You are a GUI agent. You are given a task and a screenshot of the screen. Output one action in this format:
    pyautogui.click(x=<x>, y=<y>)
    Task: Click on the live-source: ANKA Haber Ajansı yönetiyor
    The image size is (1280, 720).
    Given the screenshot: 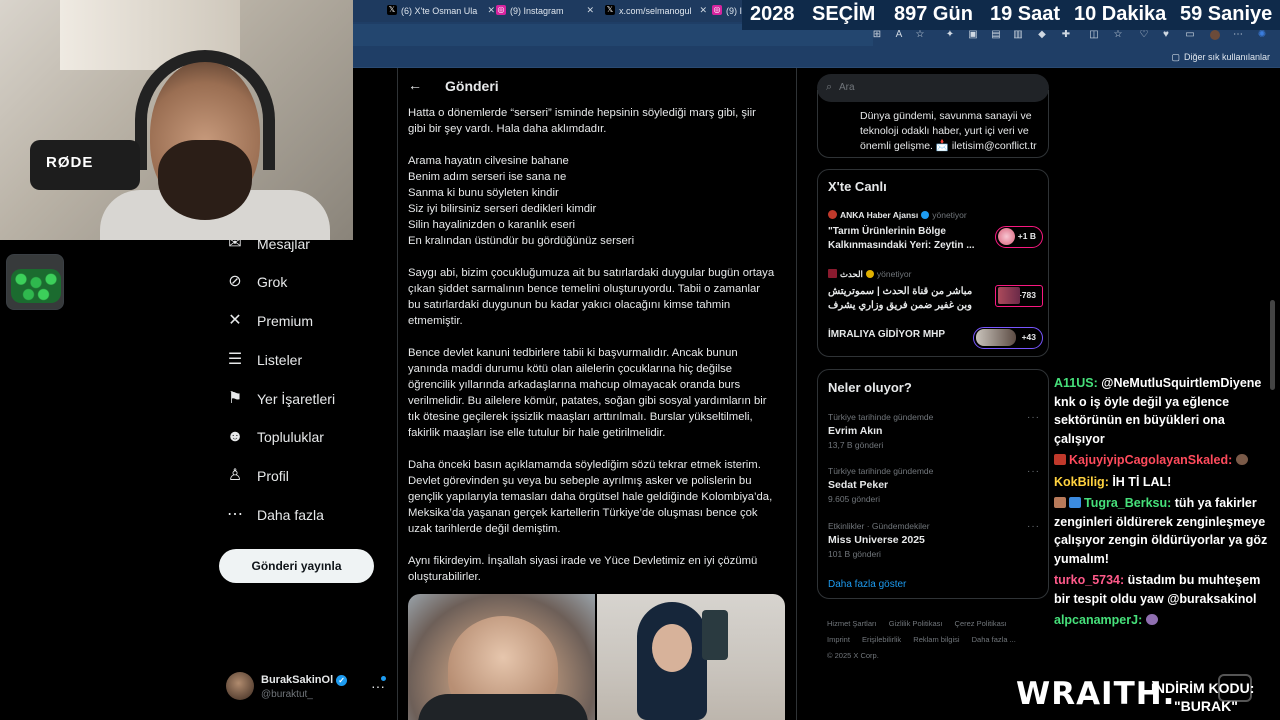 What is the action you would take?
    pyautogui.click(x=935, y=215)
    